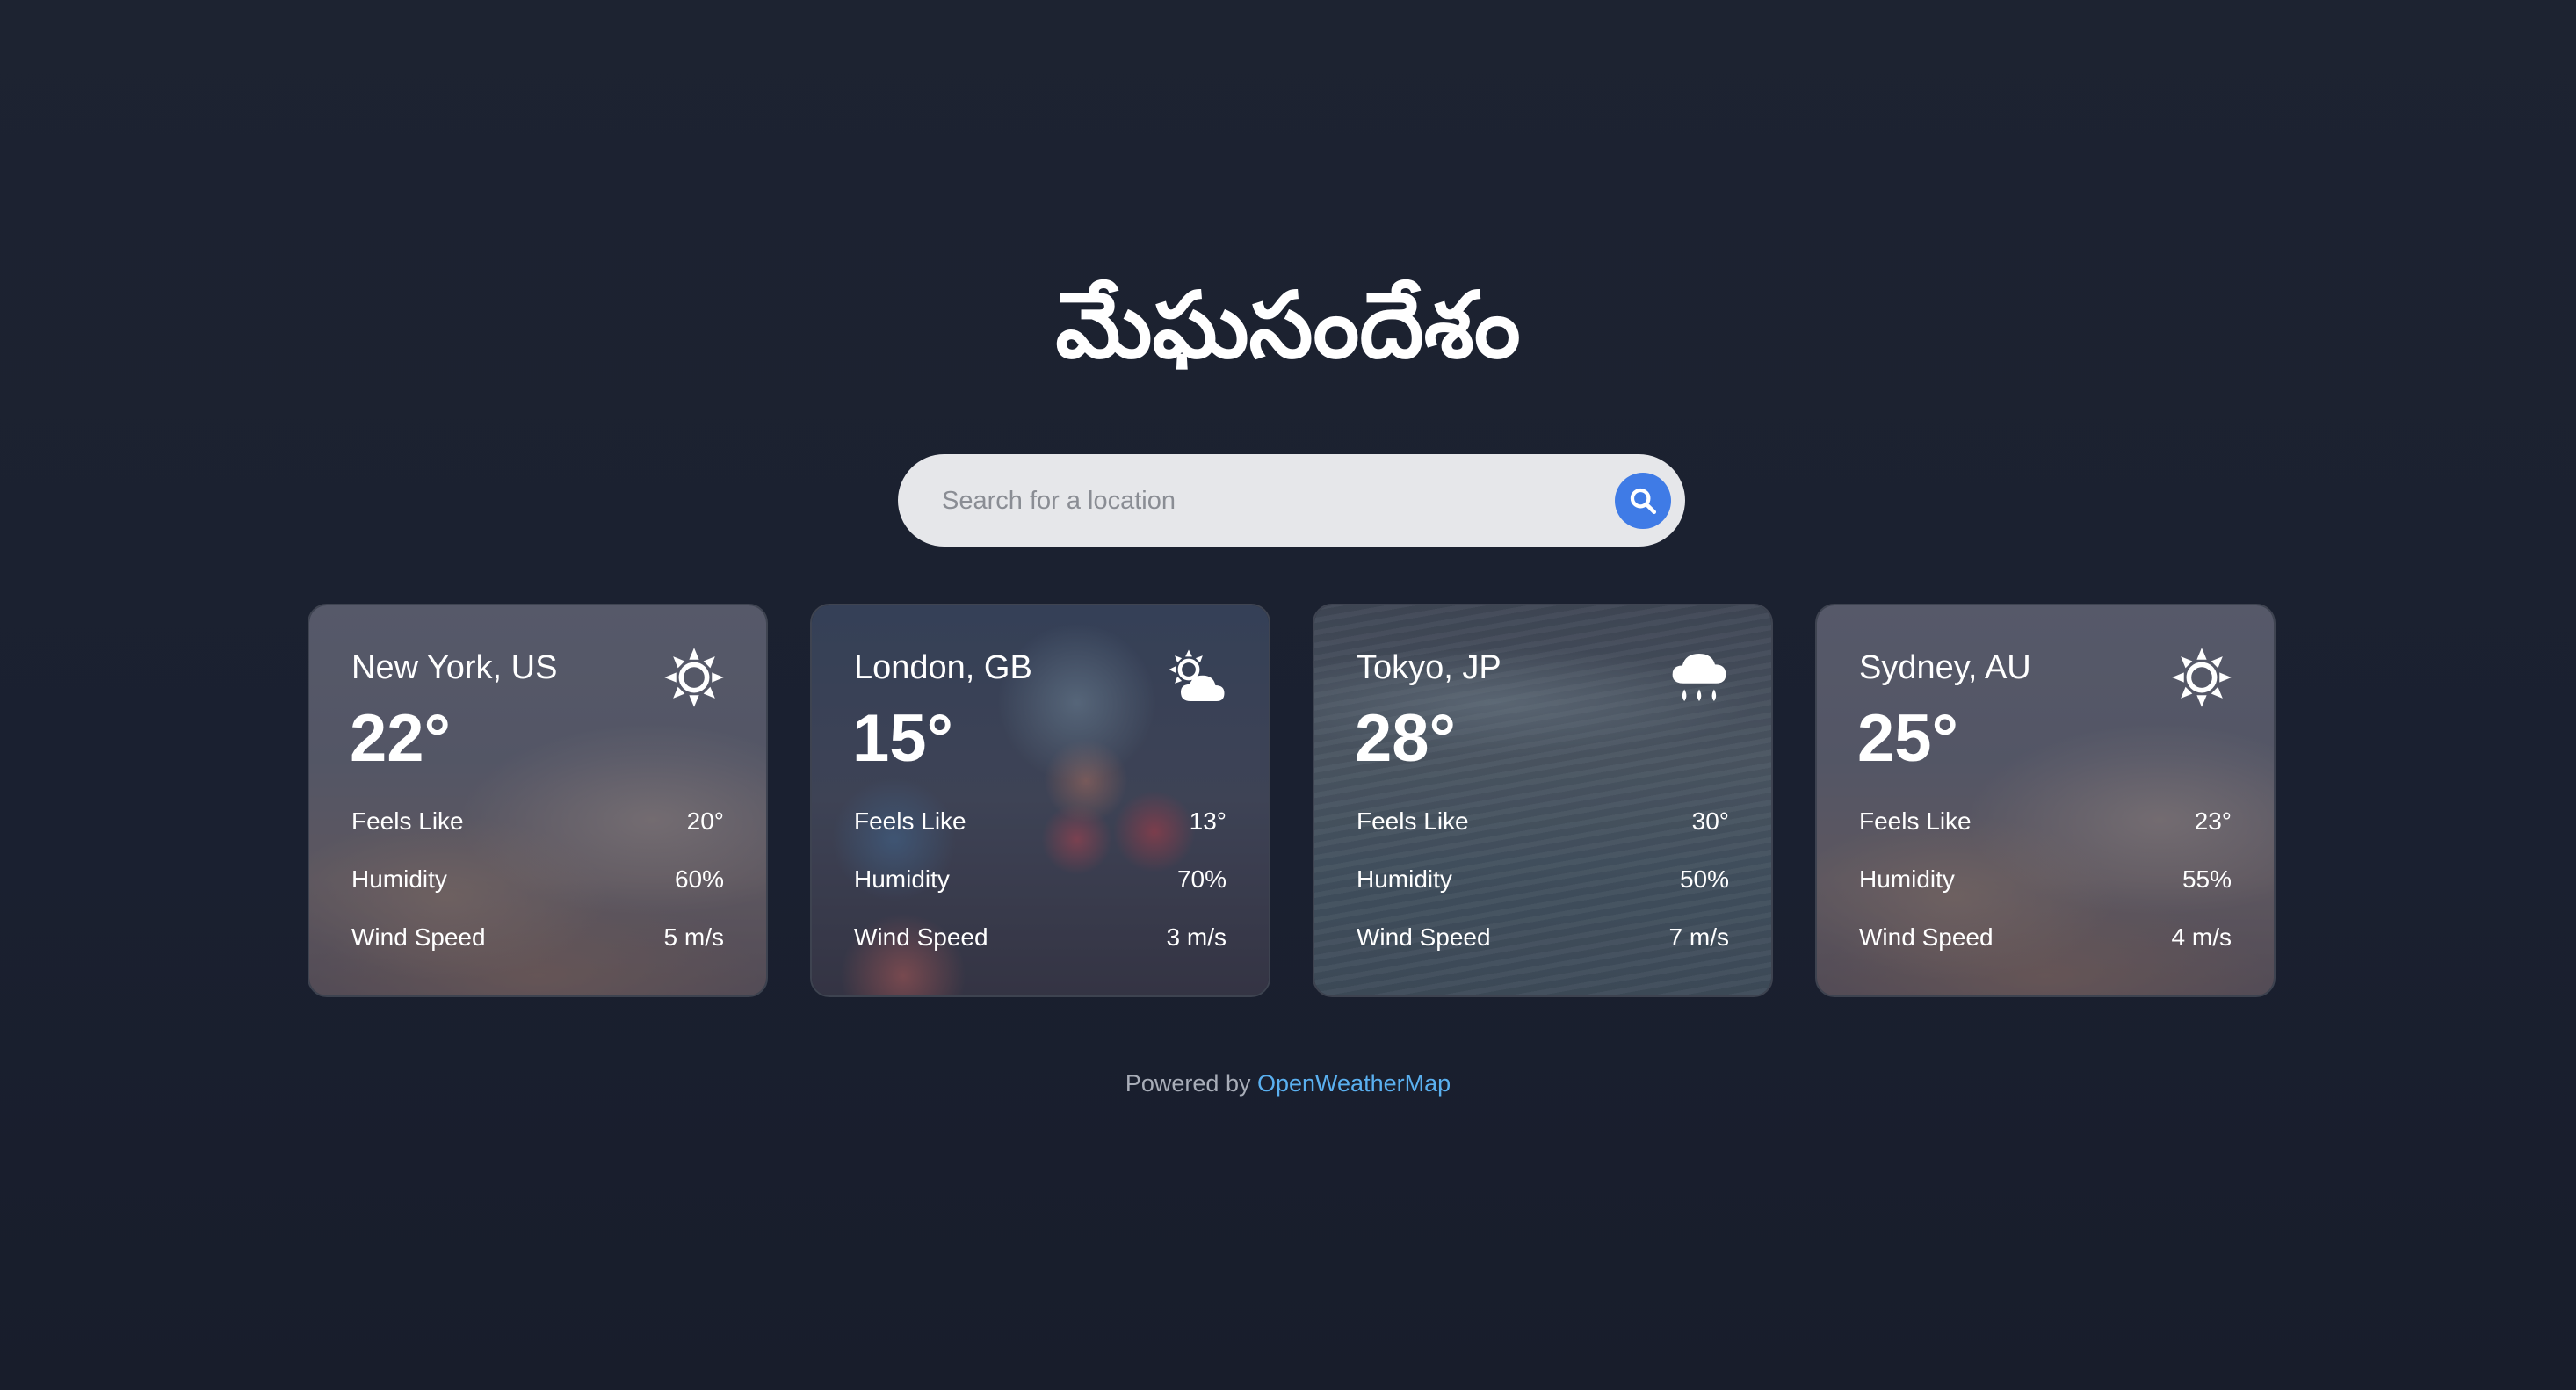  I want to click on humidity-value: 55%, so click(2207, 879).